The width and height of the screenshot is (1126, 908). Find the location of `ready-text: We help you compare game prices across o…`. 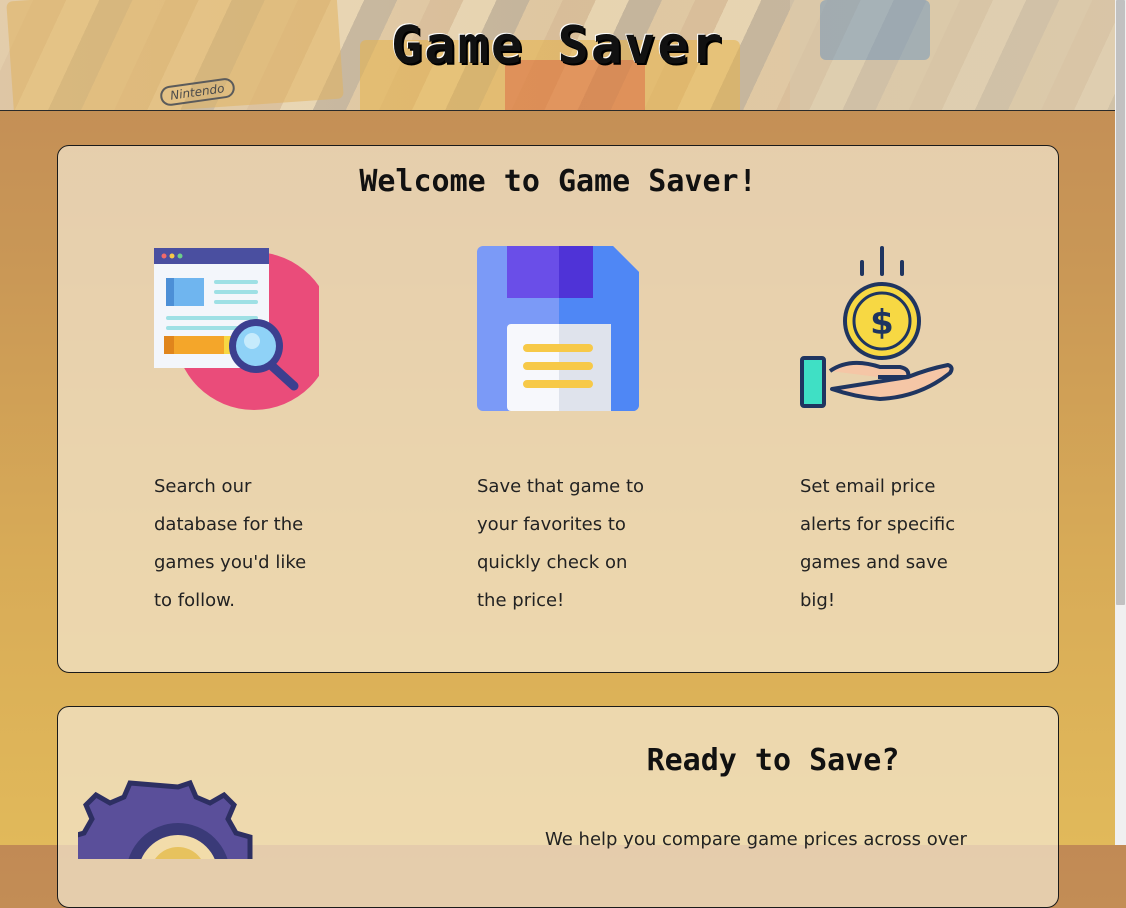

ready-text: We help you compare game prices across o… is located at coordinates (756, 839).